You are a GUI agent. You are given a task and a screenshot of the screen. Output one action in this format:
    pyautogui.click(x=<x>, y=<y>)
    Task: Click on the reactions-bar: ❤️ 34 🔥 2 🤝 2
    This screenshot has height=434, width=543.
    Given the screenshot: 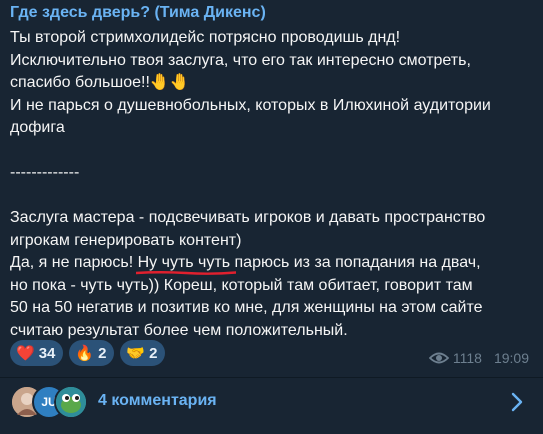 What is the action you would take?
    pyautogui.click(x=88, y=354)
    